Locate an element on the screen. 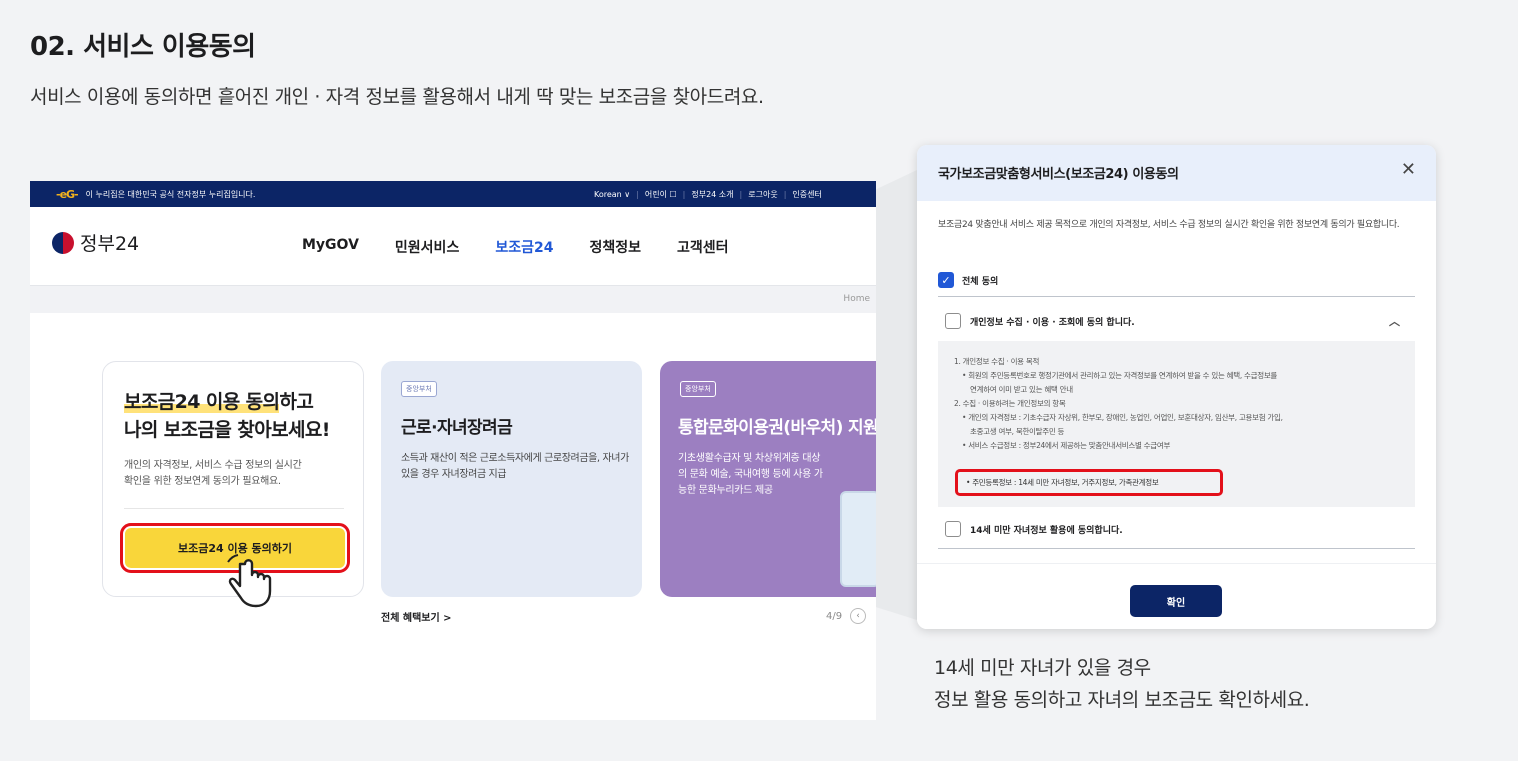 Image resolution: width=1518 pixels, height=761 pixels. util-language: Korean ∨ is located at coordinates (612, 194).